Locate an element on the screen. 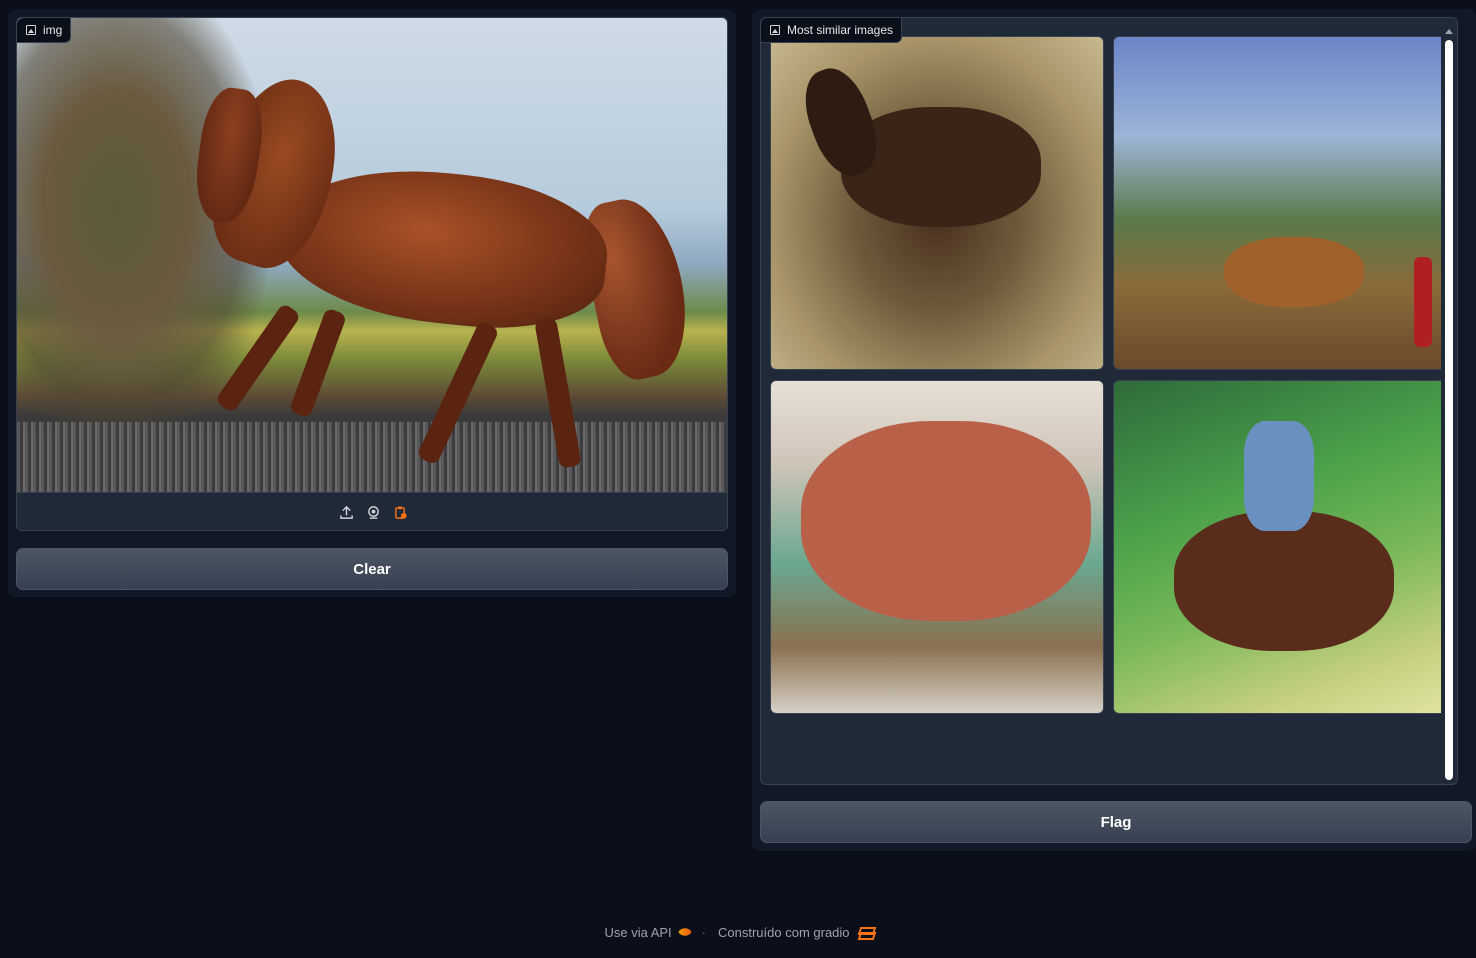 The image size is (1476, 958). image-input-label-text: img is located at coordinates (53, 30).